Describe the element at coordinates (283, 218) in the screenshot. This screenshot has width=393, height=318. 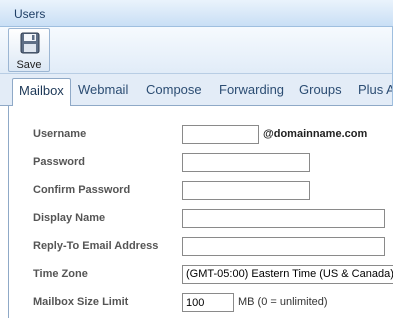
I see `display-name-field` at that location.